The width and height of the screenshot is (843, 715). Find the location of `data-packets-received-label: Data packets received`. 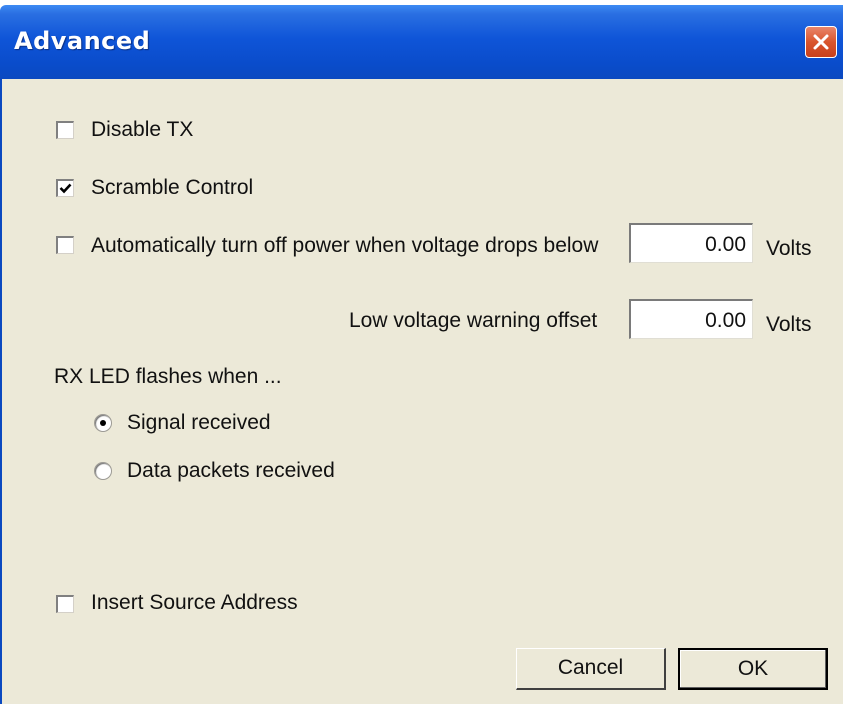

data-packets-received-label: Data packets received is located at coordinates (231, 470).